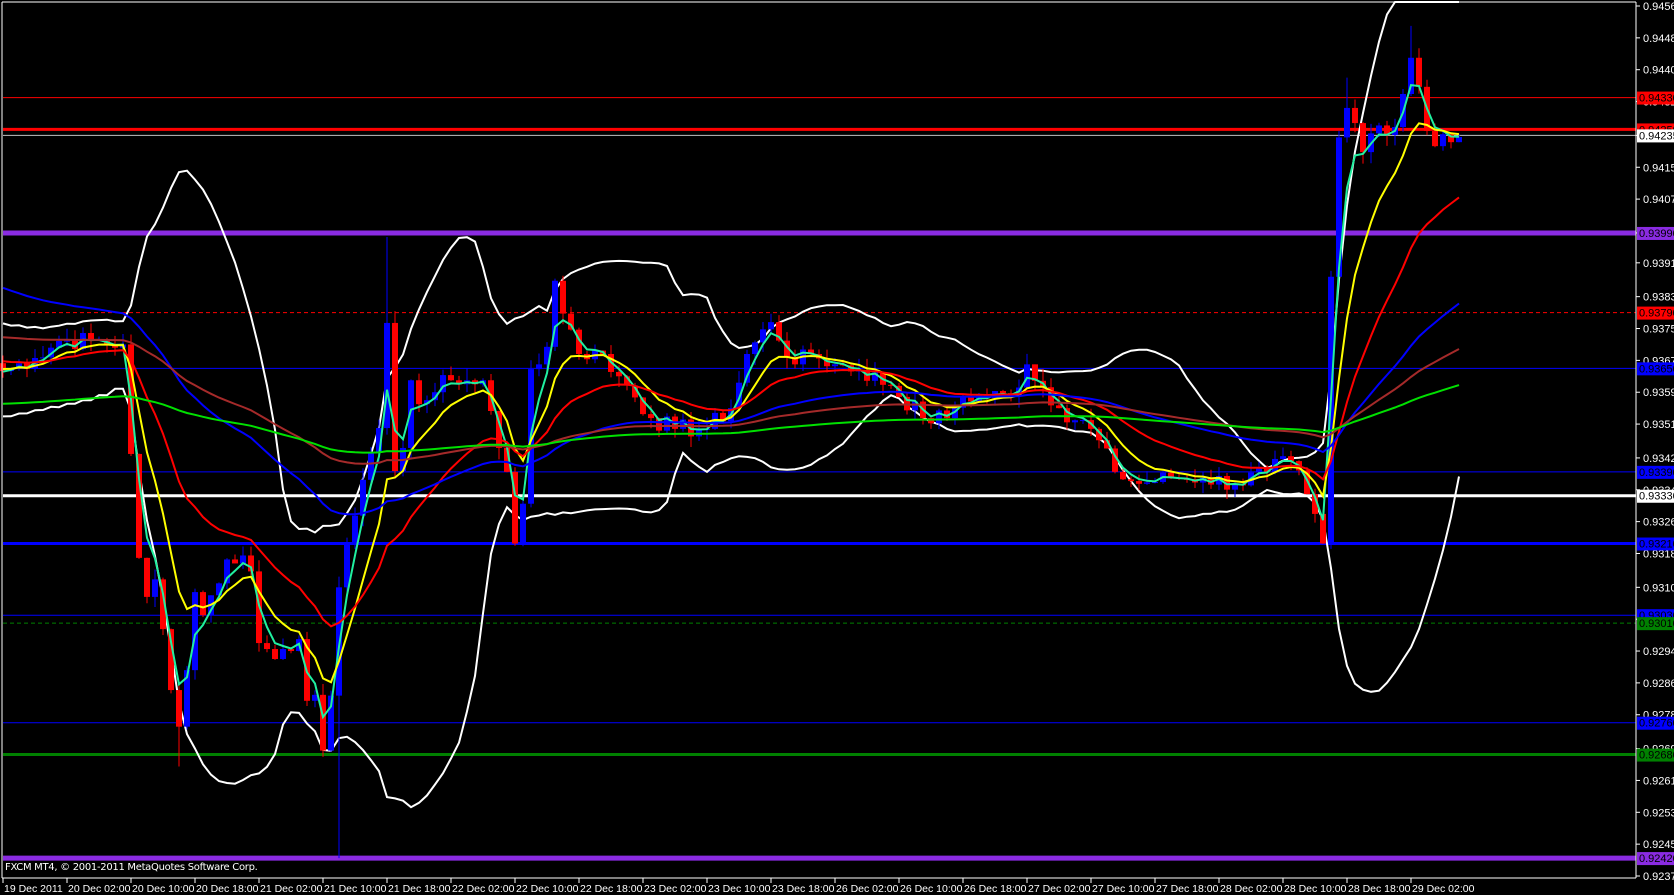  What do you see at coordinates (419, 889) in the screenshot?
I see `time-tick-label: 21 Dec 18:00` at bounding box center [419, 889].